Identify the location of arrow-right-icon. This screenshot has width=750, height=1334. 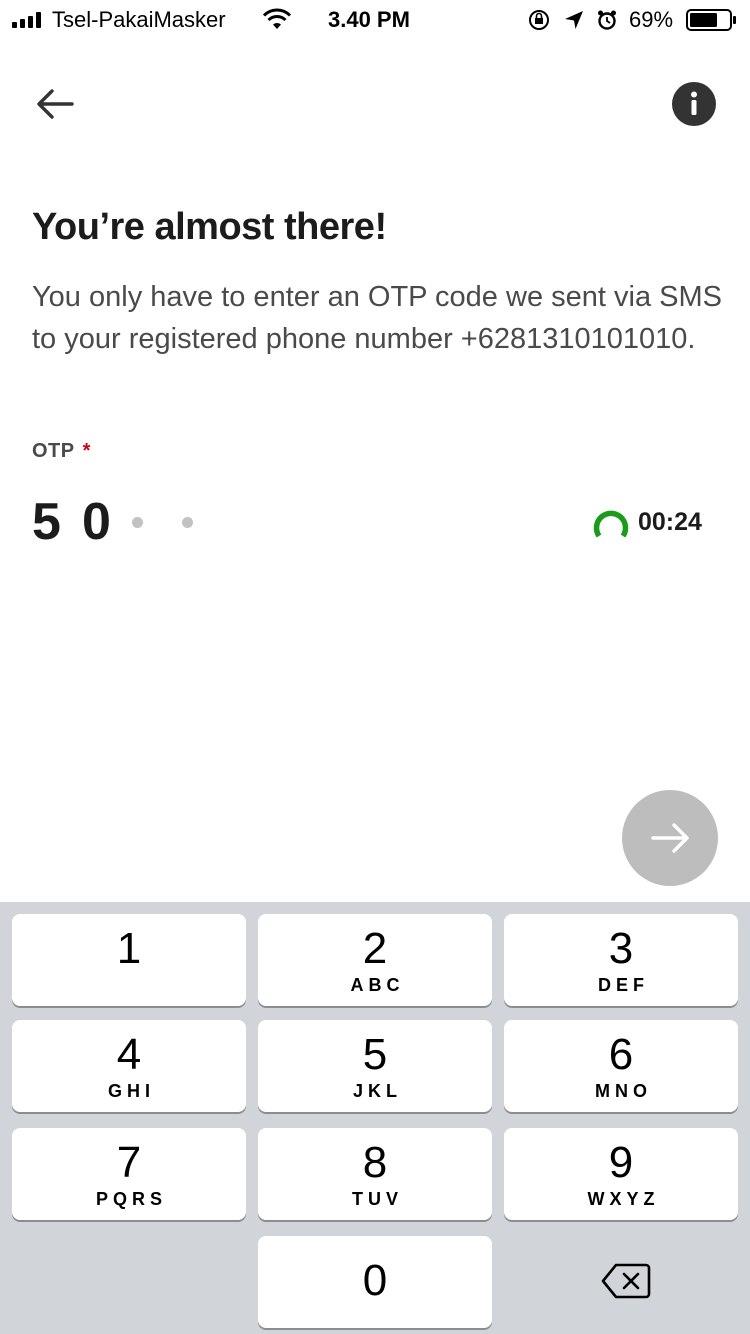
(670, 838).